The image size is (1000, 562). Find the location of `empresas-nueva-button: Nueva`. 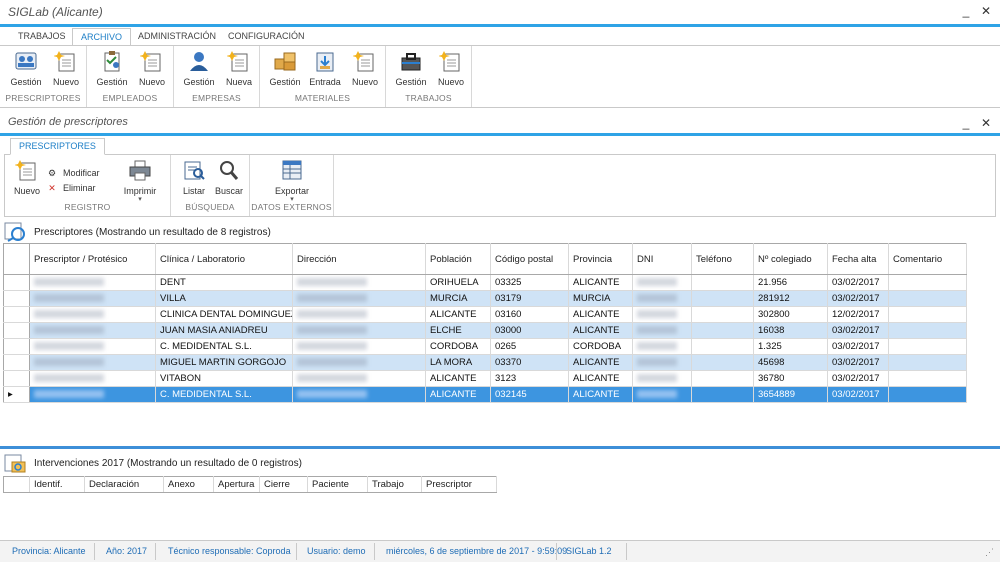

empresas-nueva-button: Nueva is located at coordinates (239, 70).